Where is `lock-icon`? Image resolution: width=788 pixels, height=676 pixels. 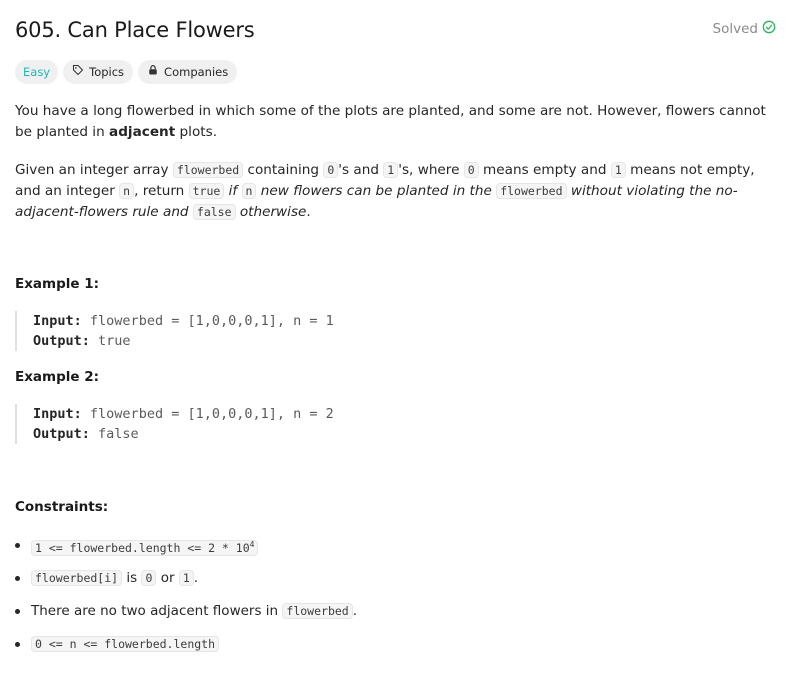 lock-icon is located at coordinates (153, 72).